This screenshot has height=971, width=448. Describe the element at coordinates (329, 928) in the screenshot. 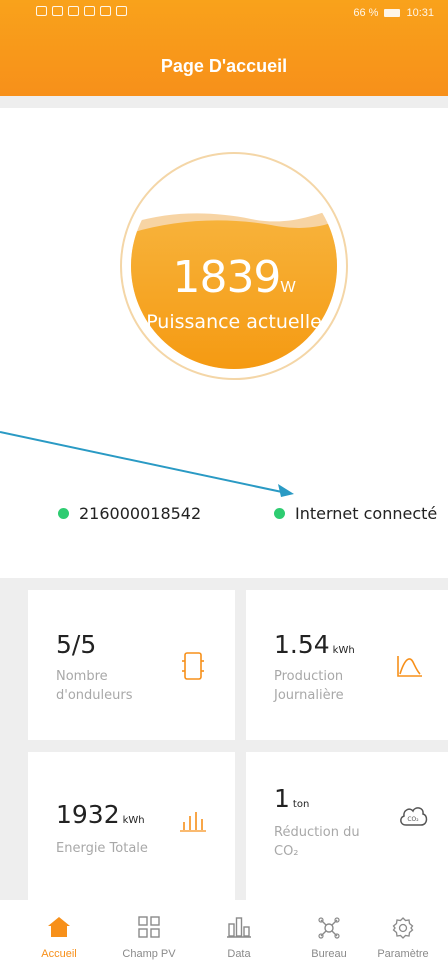

I see `bureau-icon` at that location.